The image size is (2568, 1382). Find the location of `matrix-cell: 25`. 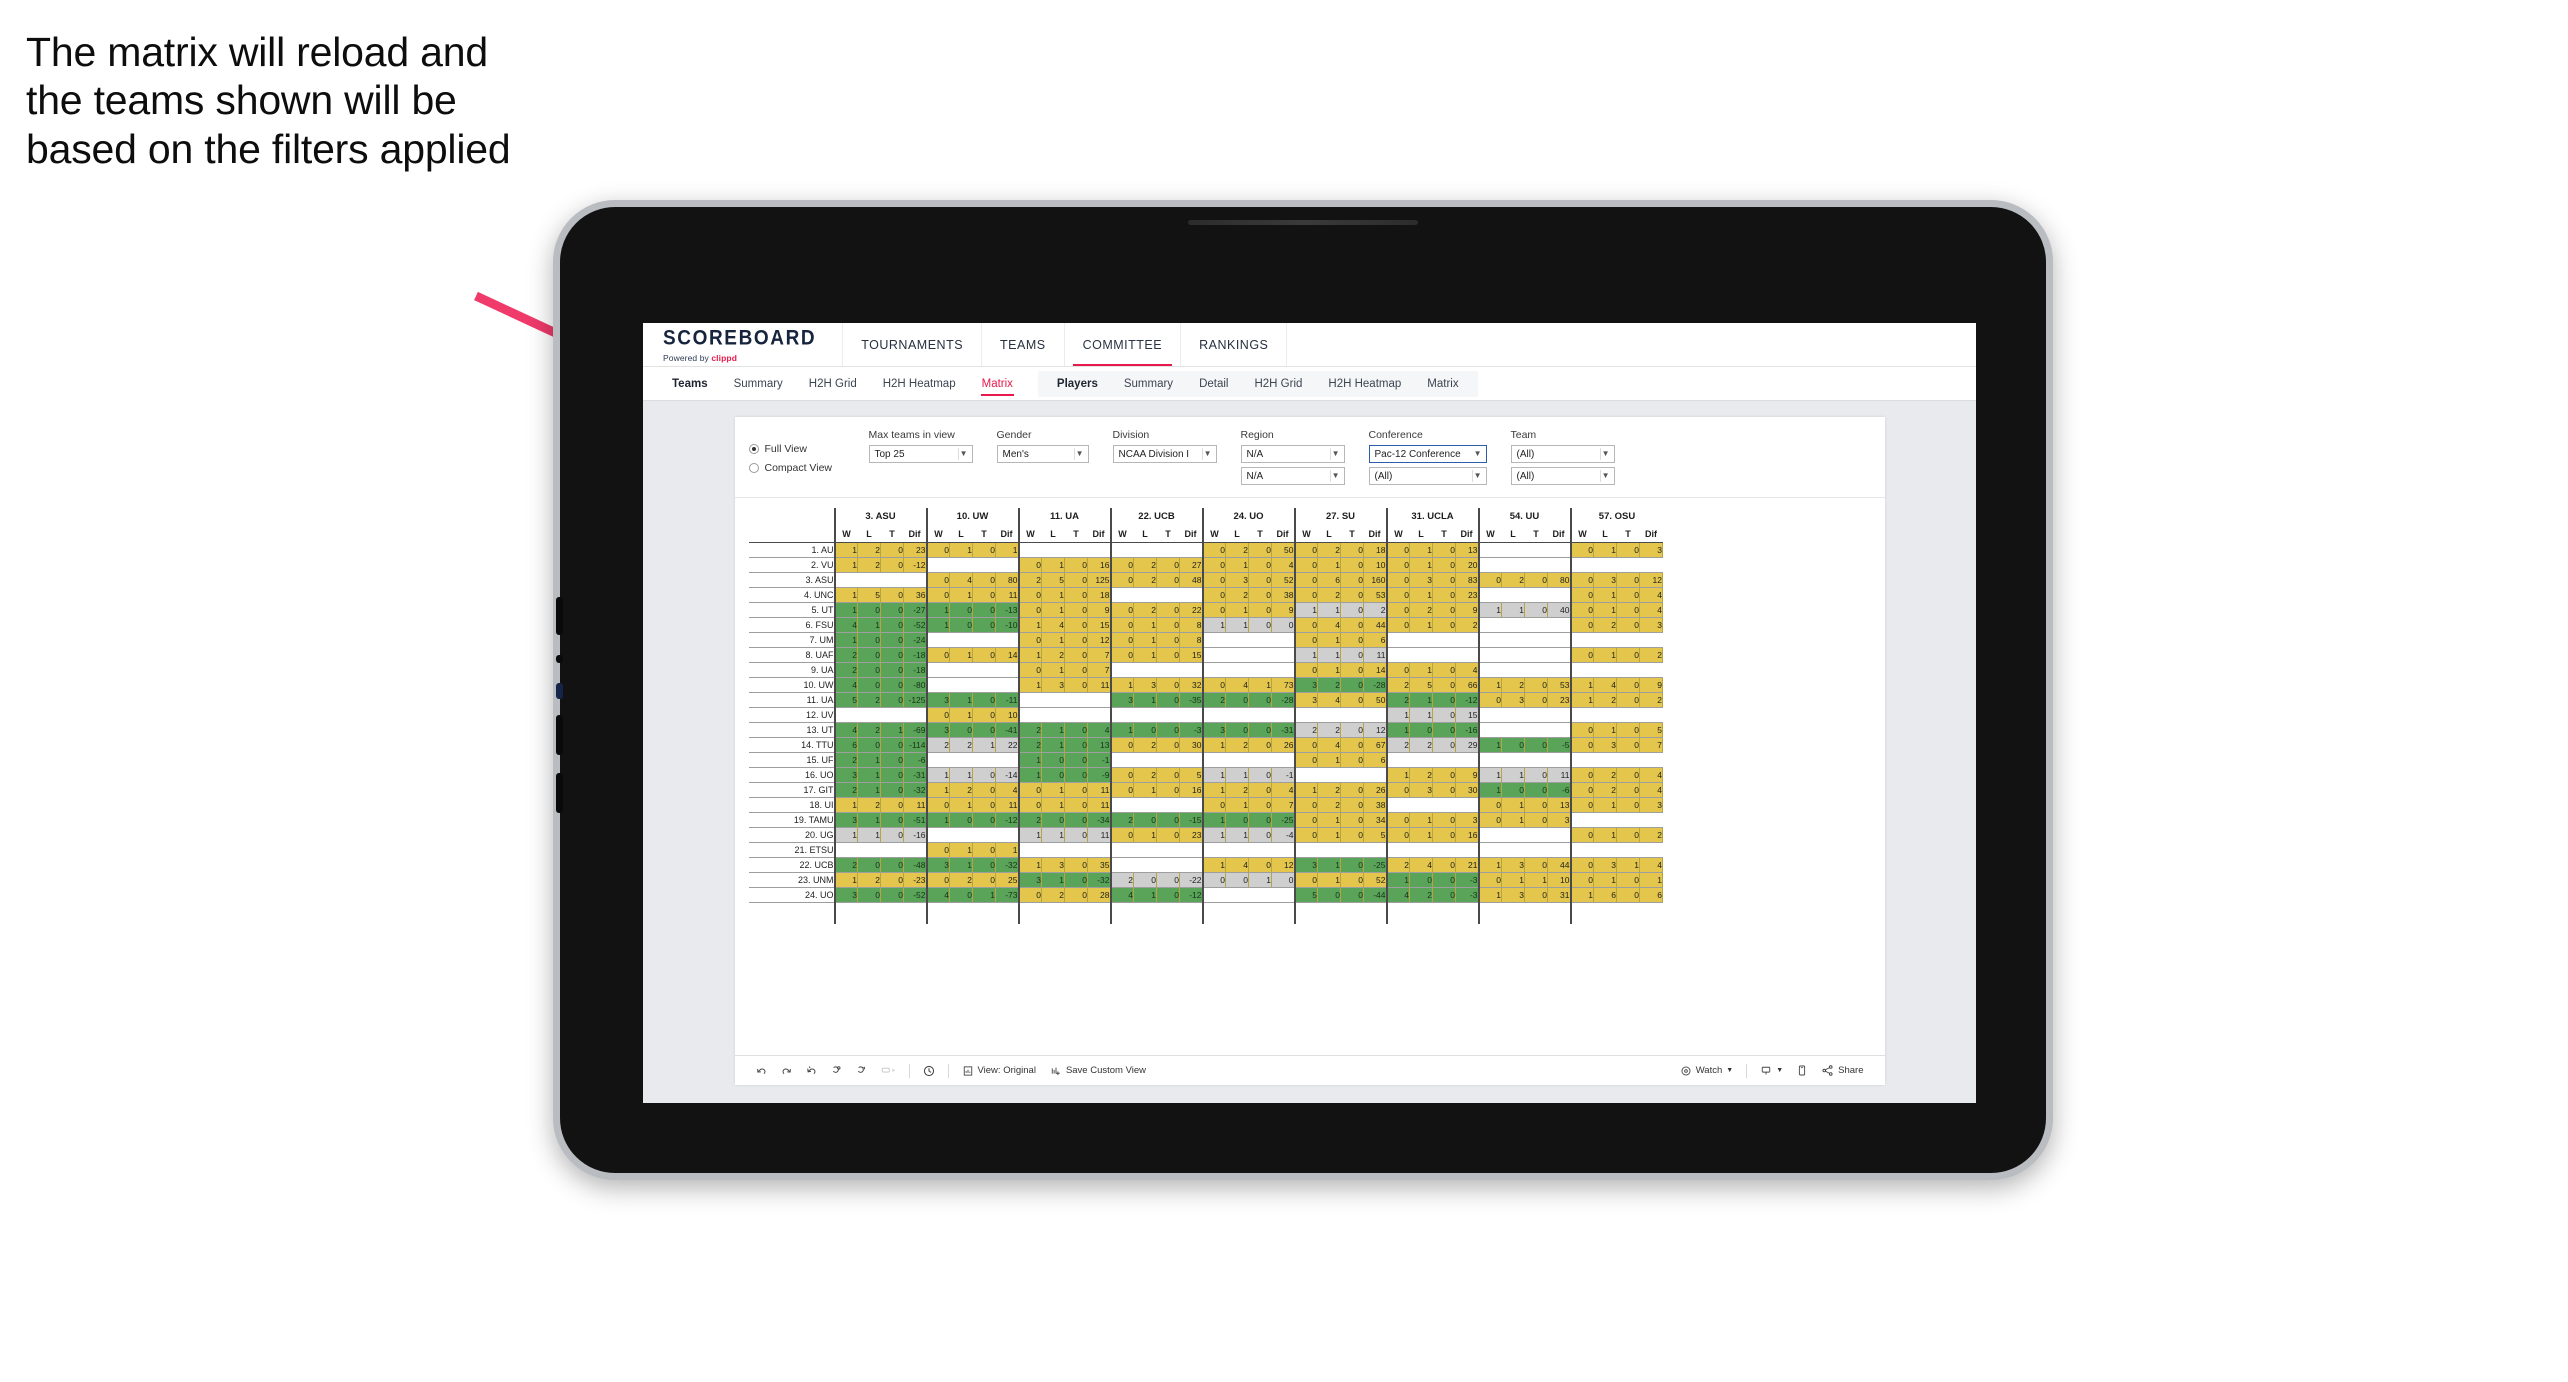

matrix-cell: 25 is located at coordinates (1007, 880).